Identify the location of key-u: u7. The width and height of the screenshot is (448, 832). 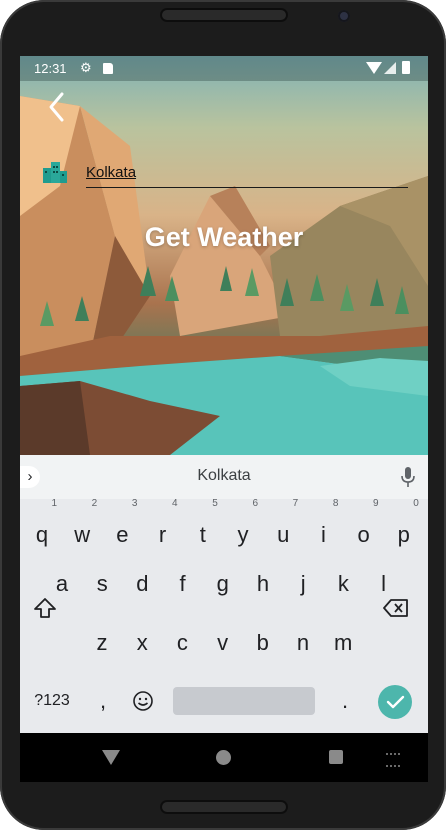
(283, 528).